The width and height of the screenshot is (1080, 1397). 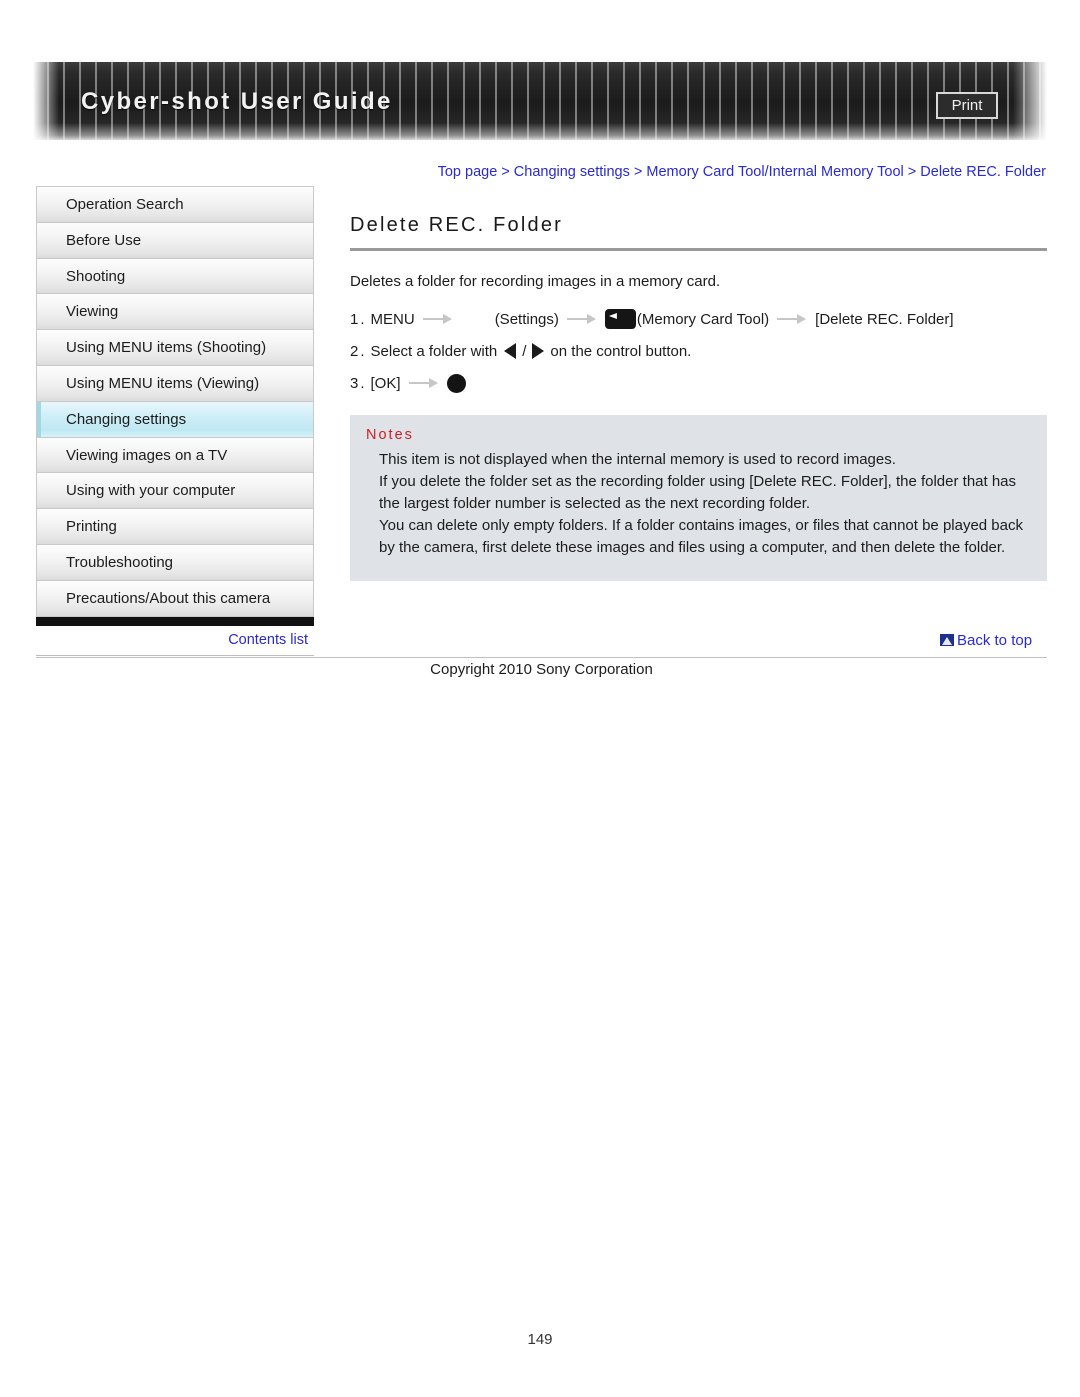 I want to click on breadcrumb-item-top-page: Top page, so click(x=468, y=172).